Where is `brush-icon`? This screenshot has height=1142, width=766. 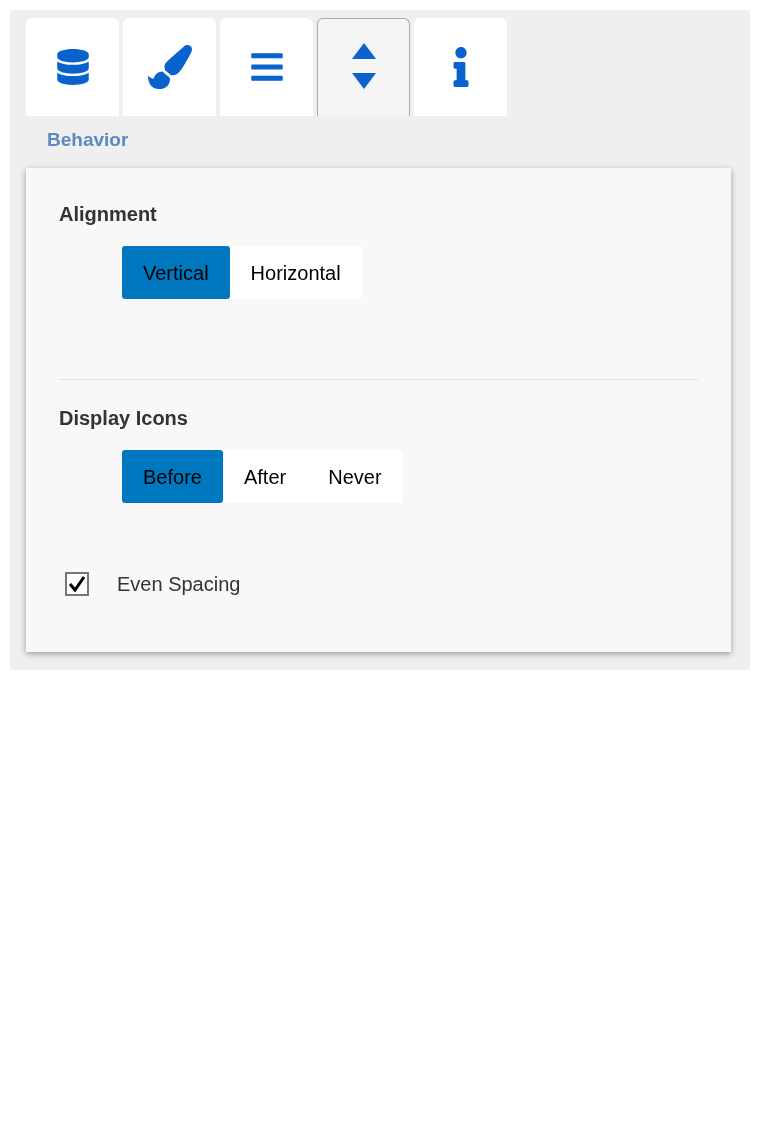
brush-icon is located at coordinates (169, 67).